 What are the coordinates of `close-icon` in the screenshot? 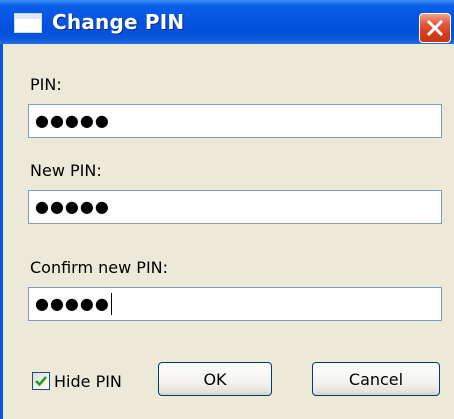 It's located at (435, 28).